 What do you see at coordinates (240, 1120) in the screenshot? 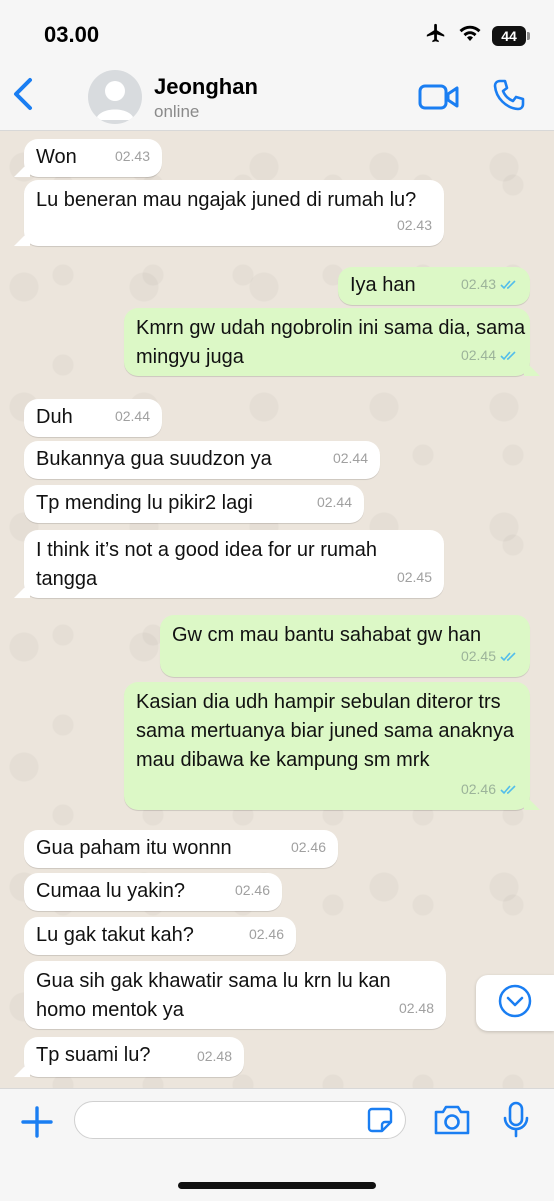
I see `message-input` at bounding box center [240, 1120].